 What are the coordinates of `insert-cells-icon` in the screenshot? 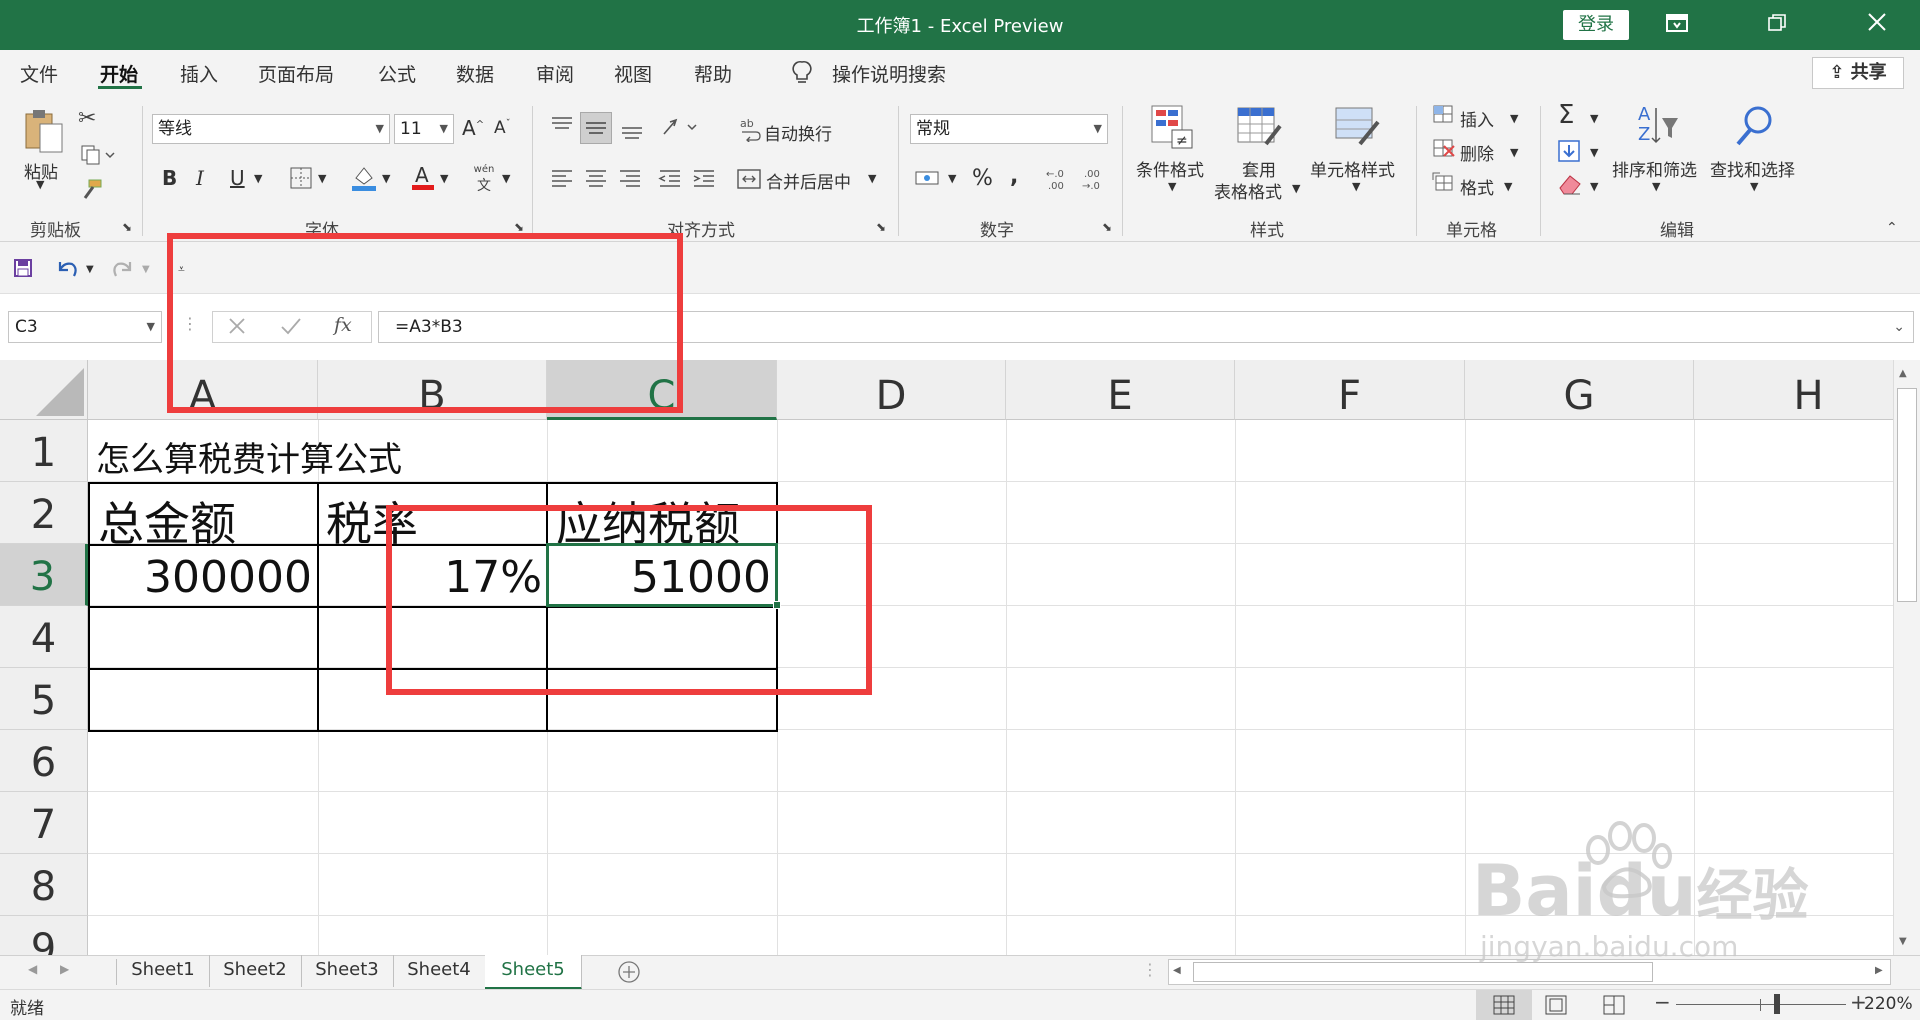 It's located at (1444, 115).